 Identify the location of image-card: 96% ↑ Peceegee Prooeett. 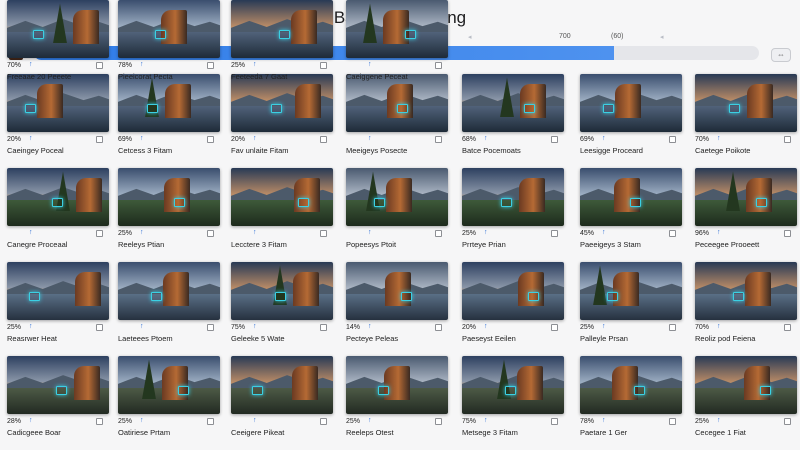
(746, 208).